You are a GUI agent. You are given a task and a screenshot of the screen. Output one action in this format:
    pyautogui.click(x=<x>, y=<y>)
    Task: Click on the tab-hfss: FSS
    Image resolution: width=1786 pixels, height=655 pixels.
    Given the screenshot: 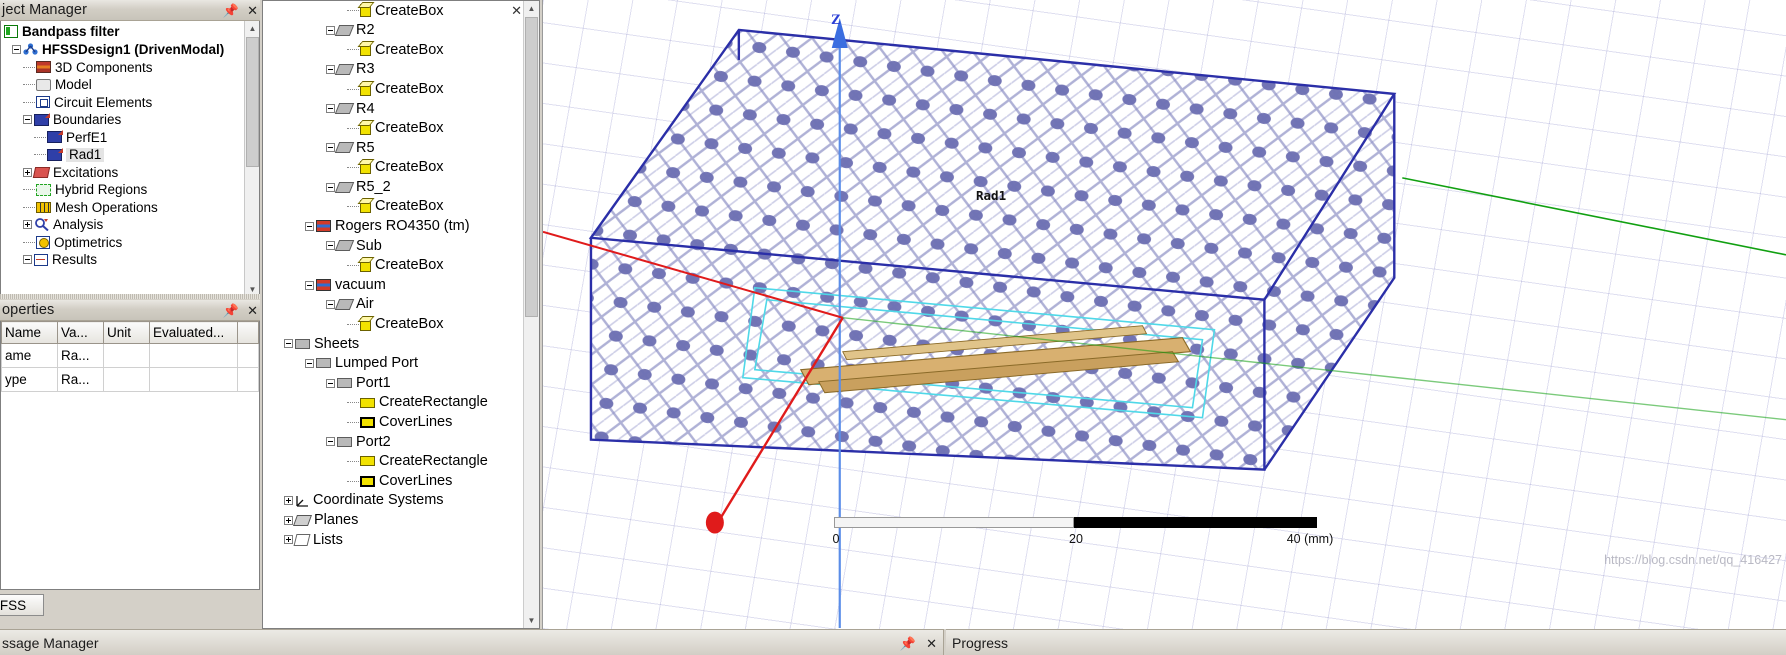 What is the action you would take?
    pyautogui.click(x=22, y=605)
    